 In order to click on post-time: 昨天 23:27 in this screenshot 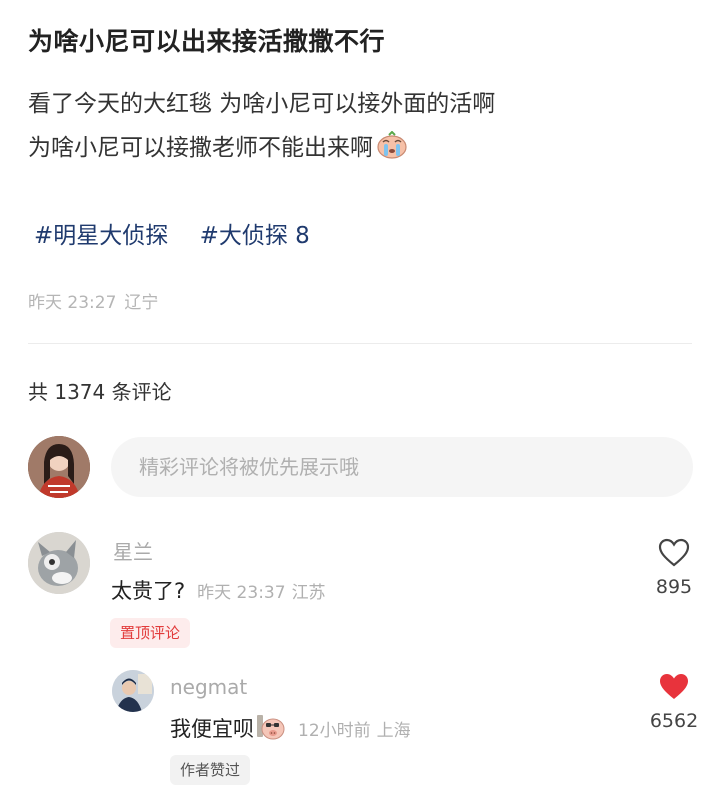, I will do `click(72, 303)`.